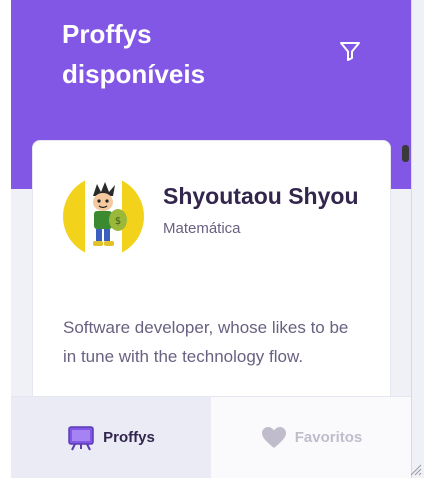  I want to click on page-title: Proffys disponíveis, so click(134, 54).